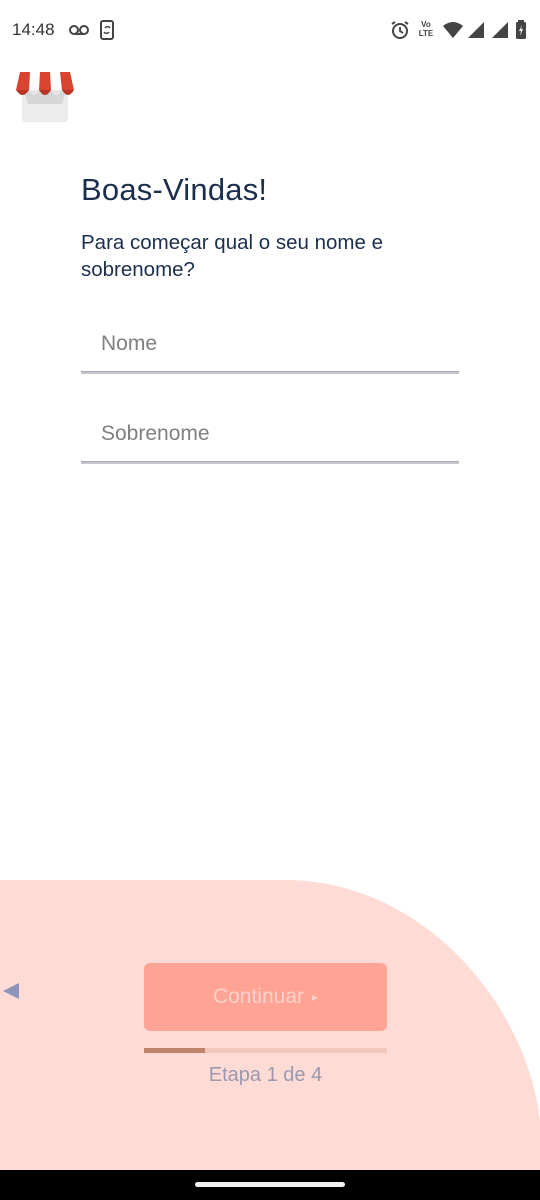  What do you see at coordinates (11, 991) in the screenshot?
I see `back-arrow-icon` at bounding box center [11, 991].